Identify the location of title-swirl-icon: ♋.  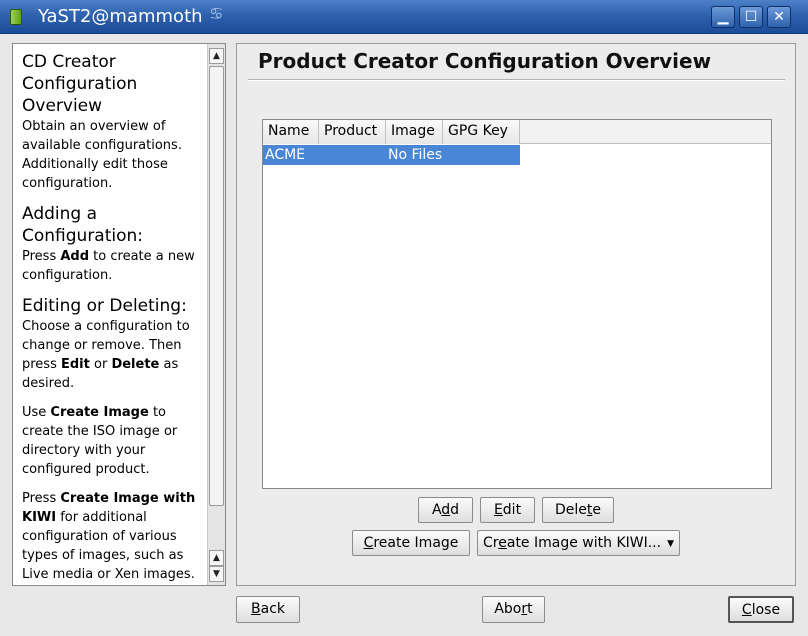
(216, 13).